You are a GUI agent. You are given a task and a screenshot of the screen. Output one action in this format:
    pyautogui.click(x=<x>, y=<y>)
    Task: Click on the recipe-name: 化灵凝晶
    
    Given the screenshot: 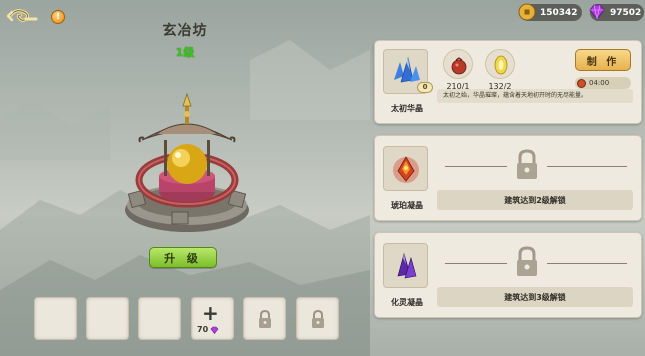 What is the action you would take?
    pyautogui.click(x=407, y=302)
    